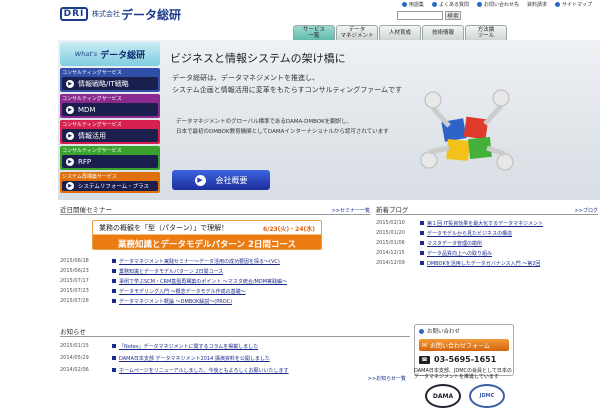 Image resolution: width=600 pixels, height=408 pixels. Describe the element at coordinates (573, 4) in the screenshot. I see `util-link-sitemap: サイトマップ` at that location.